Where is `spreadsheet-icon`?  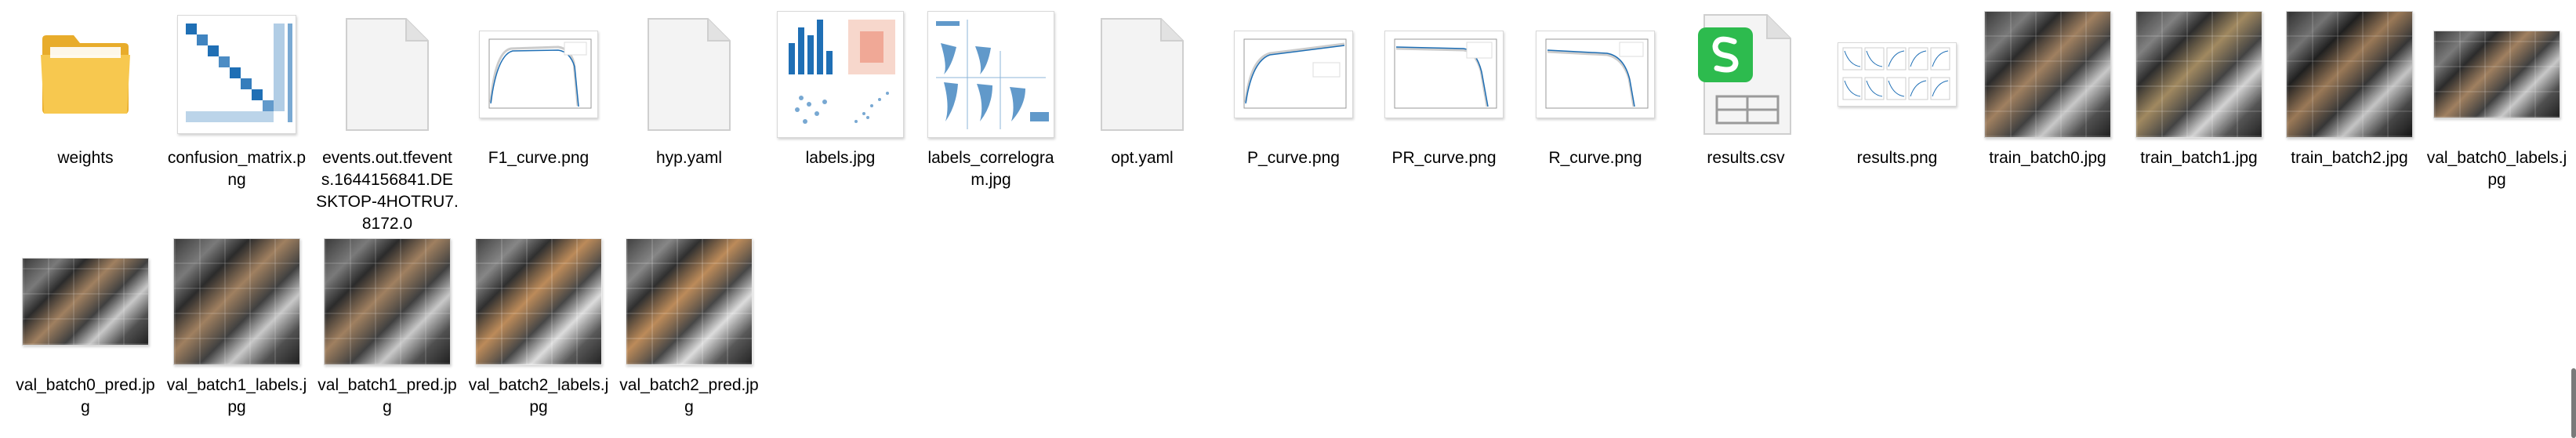 spreadsheet-icon is located at coordinates (1744, 74).